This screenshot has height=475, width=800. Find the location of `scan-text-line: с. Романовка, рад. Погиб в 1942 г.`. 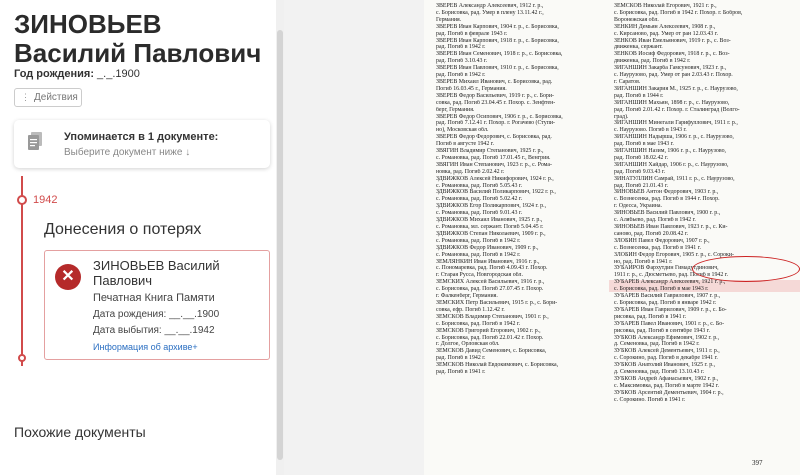

scan-text-line: с. Романовка, рад. Погиб в 1942 г. is located at coordinates (478, 254).